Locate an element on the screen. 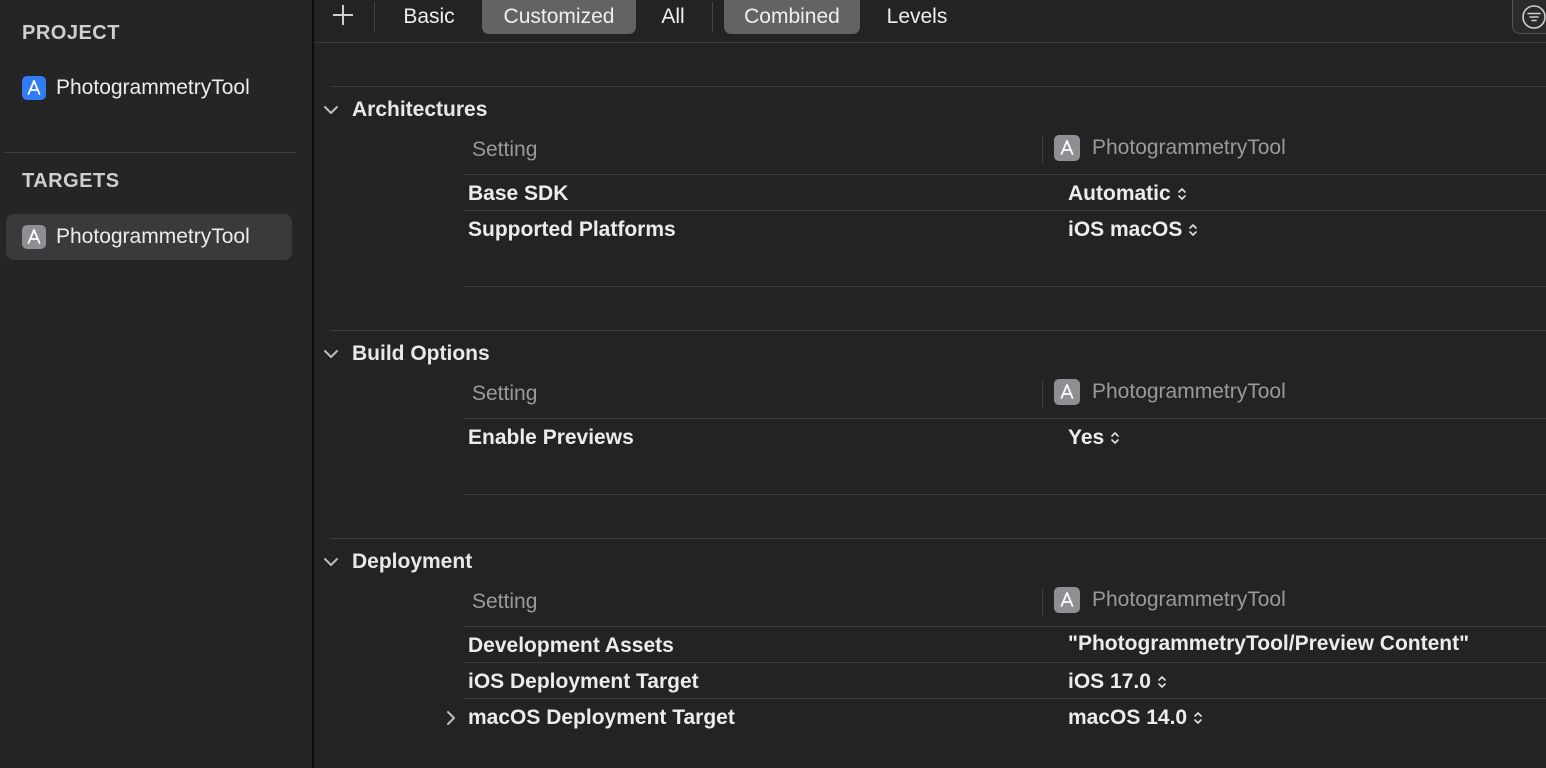  setting-name: Development Assets is located at coordinates (571, 646).